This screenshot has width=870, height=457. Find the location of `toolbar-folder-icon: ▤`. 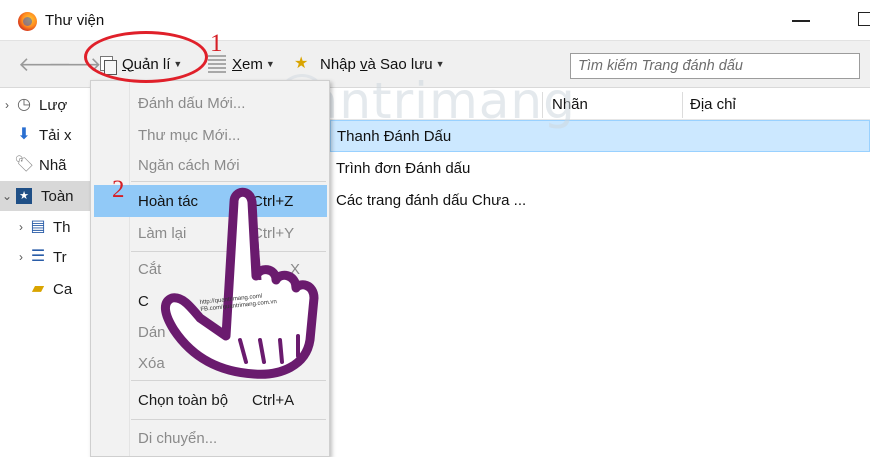

toolbar-folder-icon: ▤ is located at coordinates (38, 226).